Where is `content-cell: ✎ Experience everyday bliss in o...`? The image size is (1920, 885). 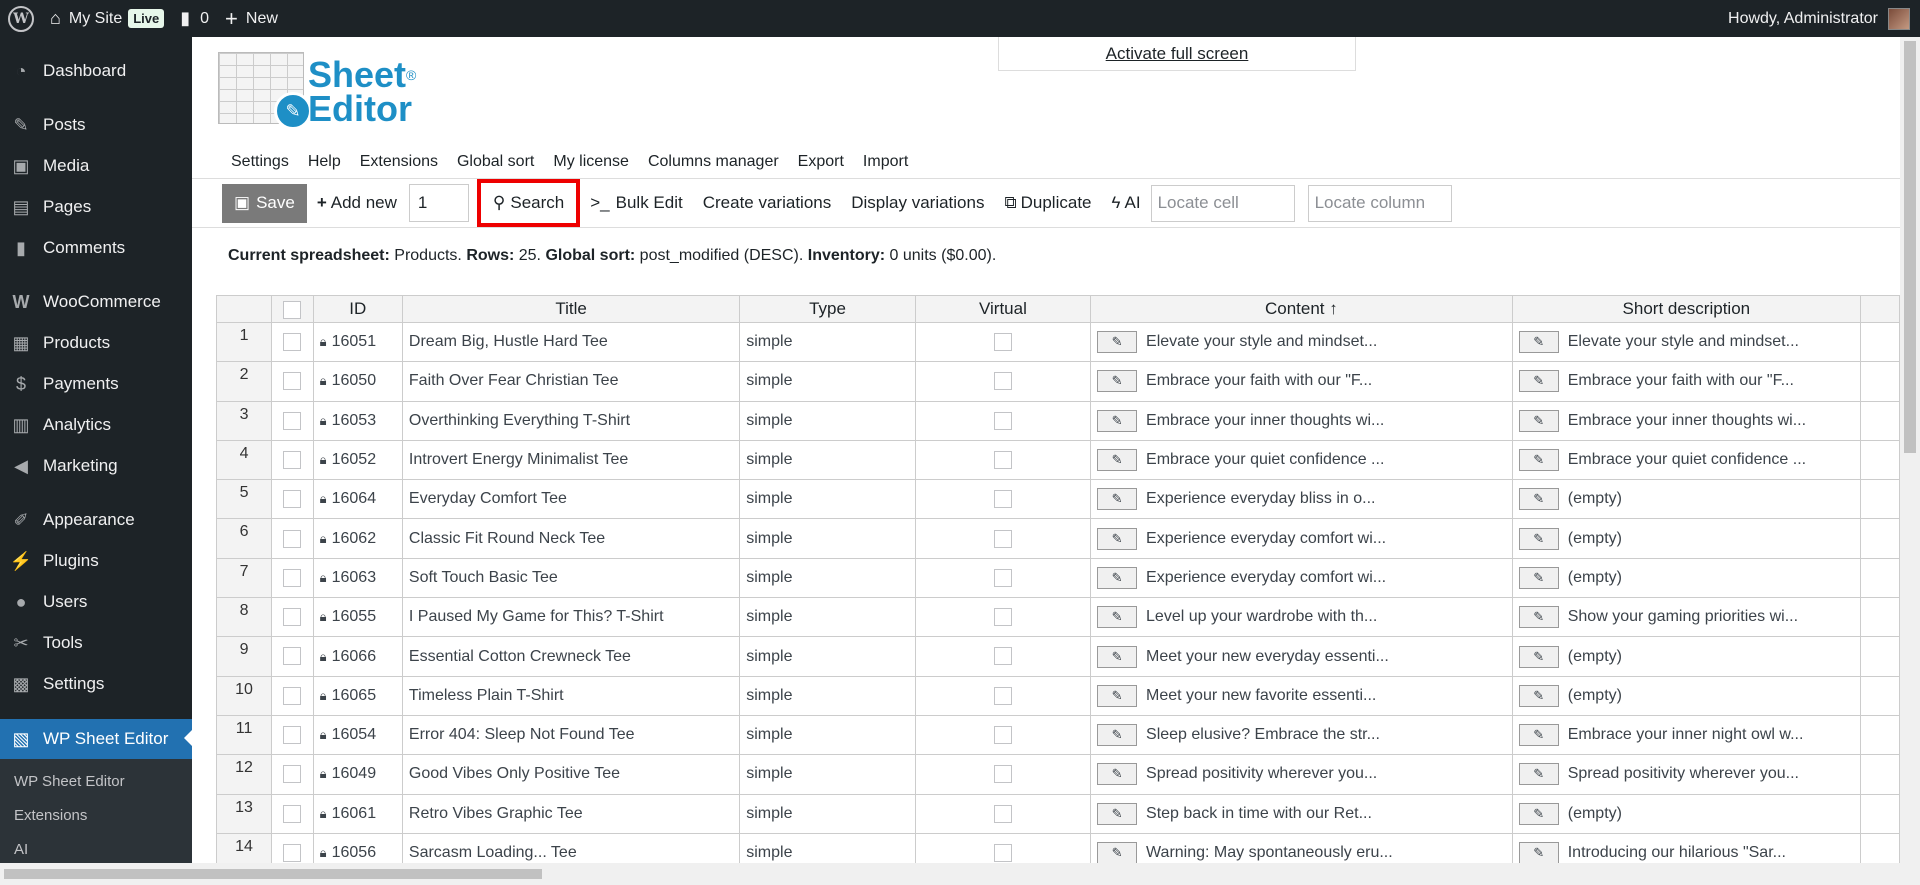
content-cell: ✎ Experience everyday bliss in o... is located at coordinates (1301, 499).